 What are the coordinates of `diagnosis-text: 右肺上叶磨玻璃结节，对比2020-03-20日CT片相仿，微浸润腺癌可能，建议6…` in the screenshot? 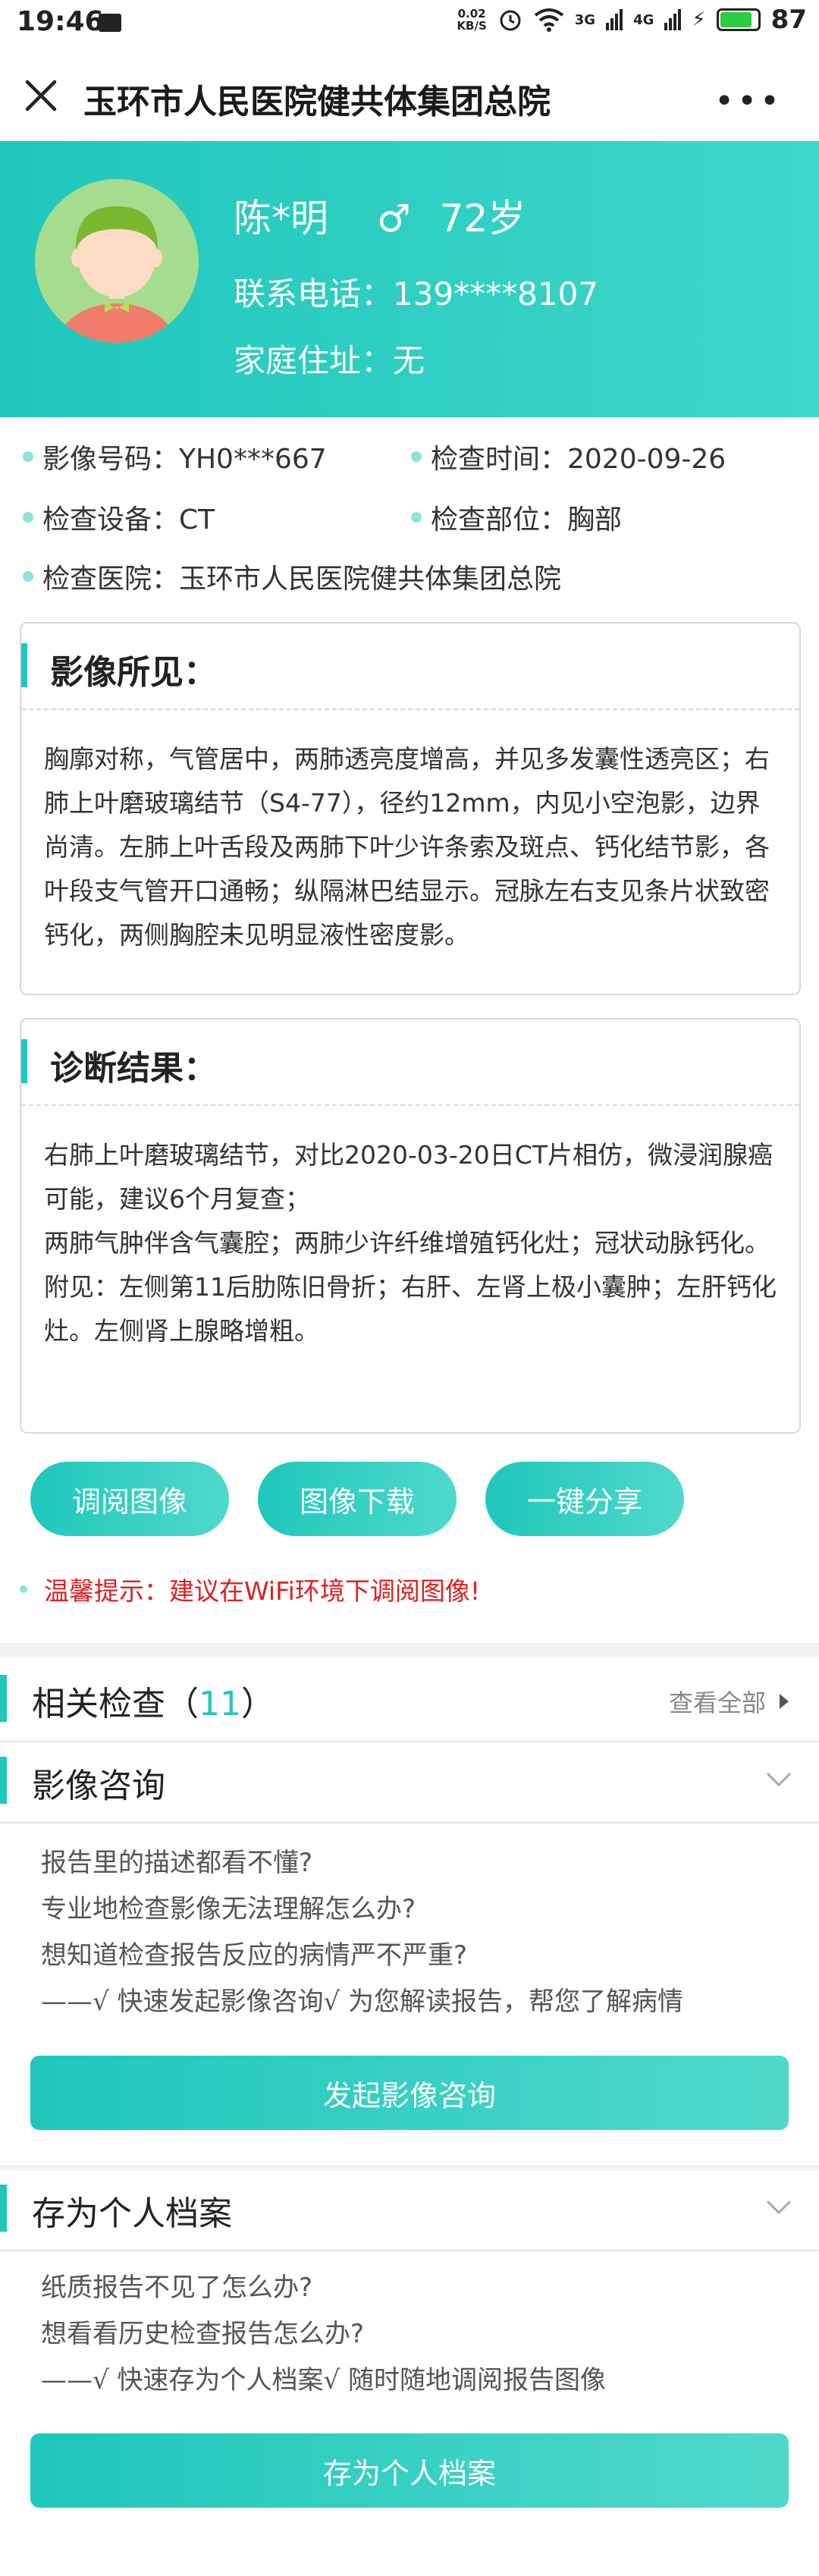 It's located at (410, 1243).